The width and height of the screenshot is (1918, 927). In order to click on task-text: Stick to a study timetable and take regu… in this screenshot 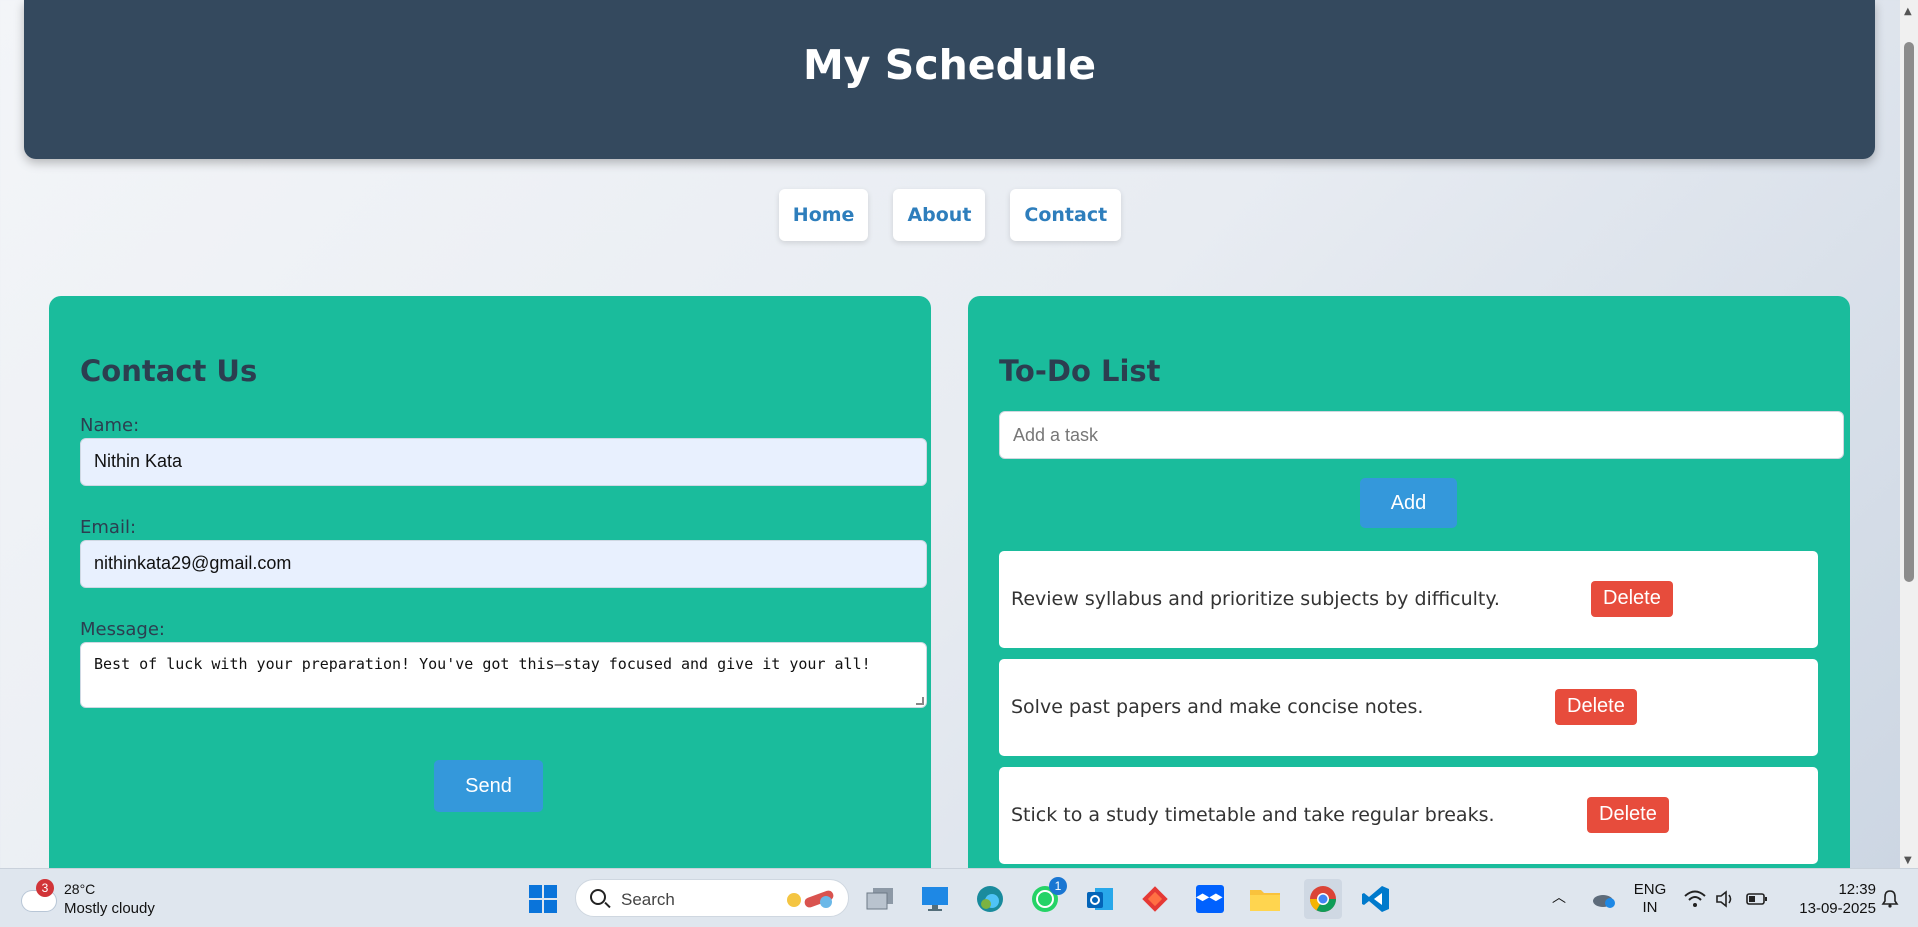, I will do `click(1253, 815)`.